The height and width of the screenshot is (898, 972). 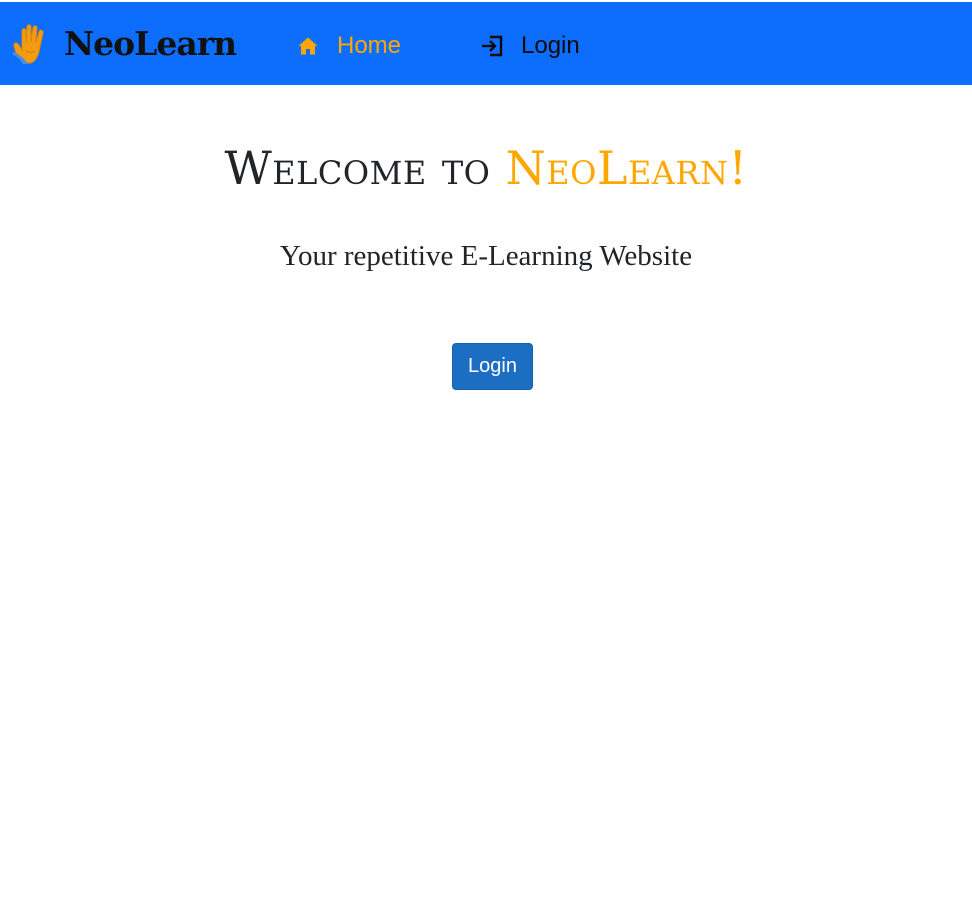 I want to click on nav-link-home: Home, so click(x=348, y=46).